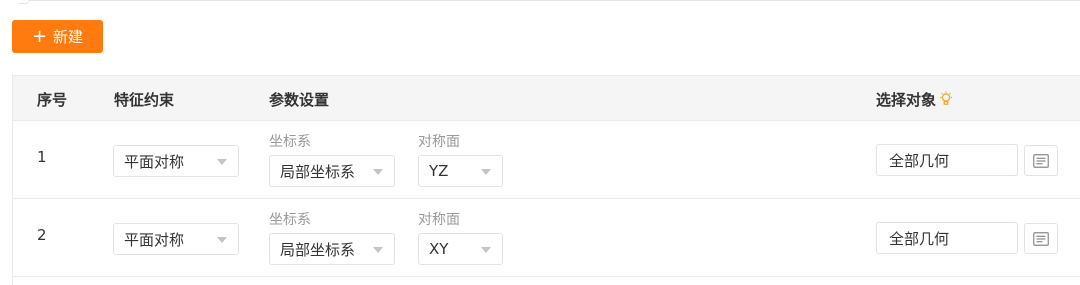 The width and height of the screenshot is (1080, 285). I want to click on row-index: 2, so click(42, 235).